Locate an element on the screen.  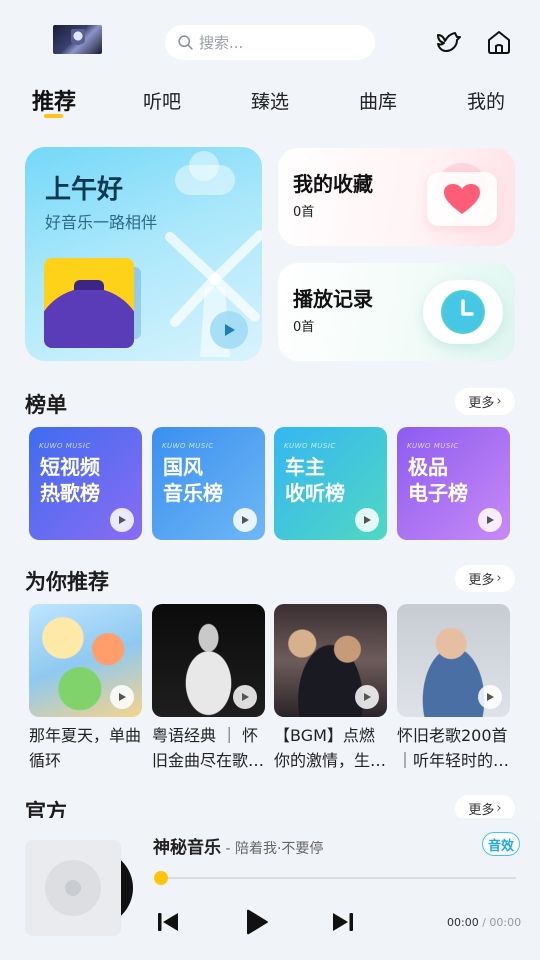
favorites-count: 0首 is located at coordinates (304, 212).